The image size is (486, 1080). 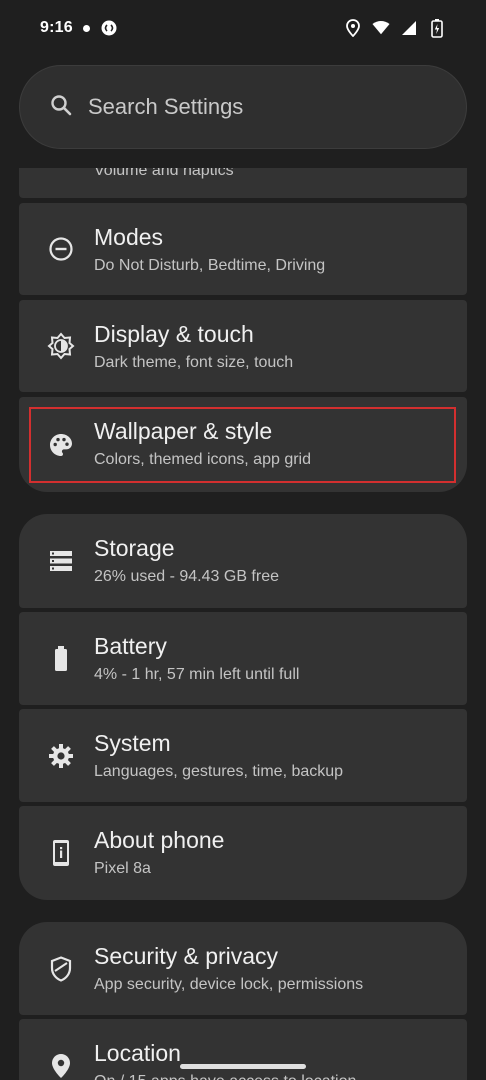 What do you see at coordinates (130, 646) in the screenshot?
I see `item-title: Battery` at bounding box center [130, 646].